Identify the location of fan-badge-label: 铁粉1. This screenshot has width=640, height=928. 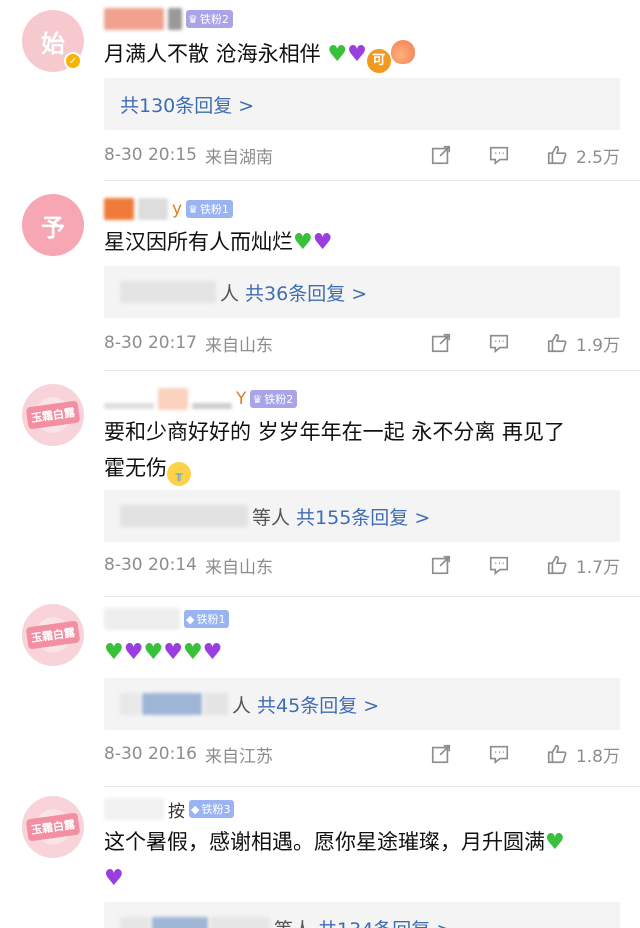
(211, 619).